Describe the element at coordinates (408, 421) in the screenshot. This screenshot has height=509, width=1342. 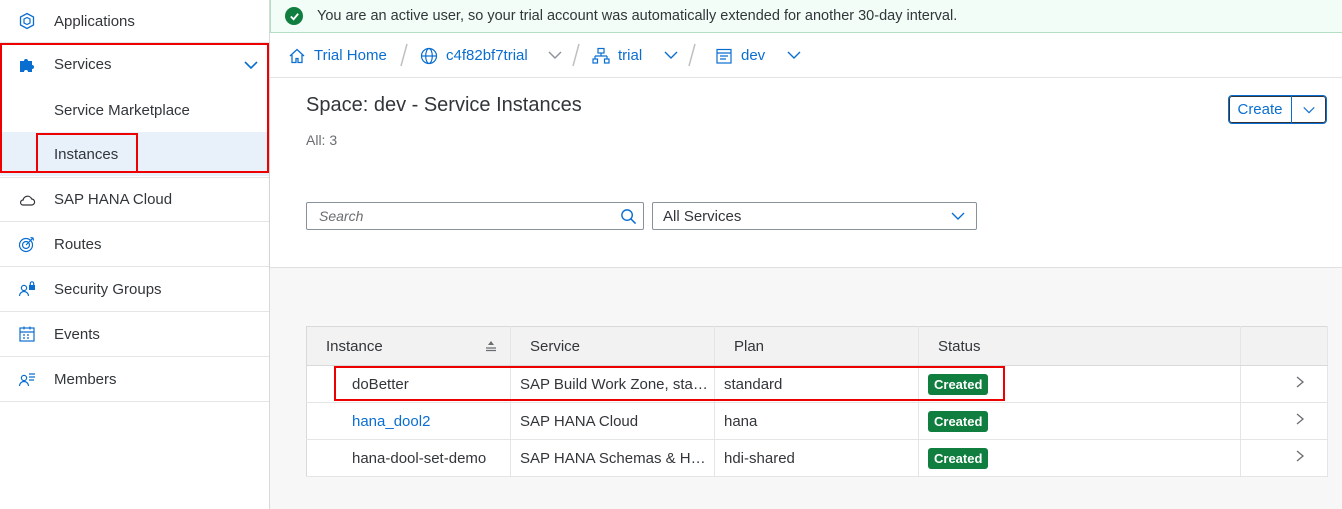
I see `instance-name-link: hana_dool2` at that location.